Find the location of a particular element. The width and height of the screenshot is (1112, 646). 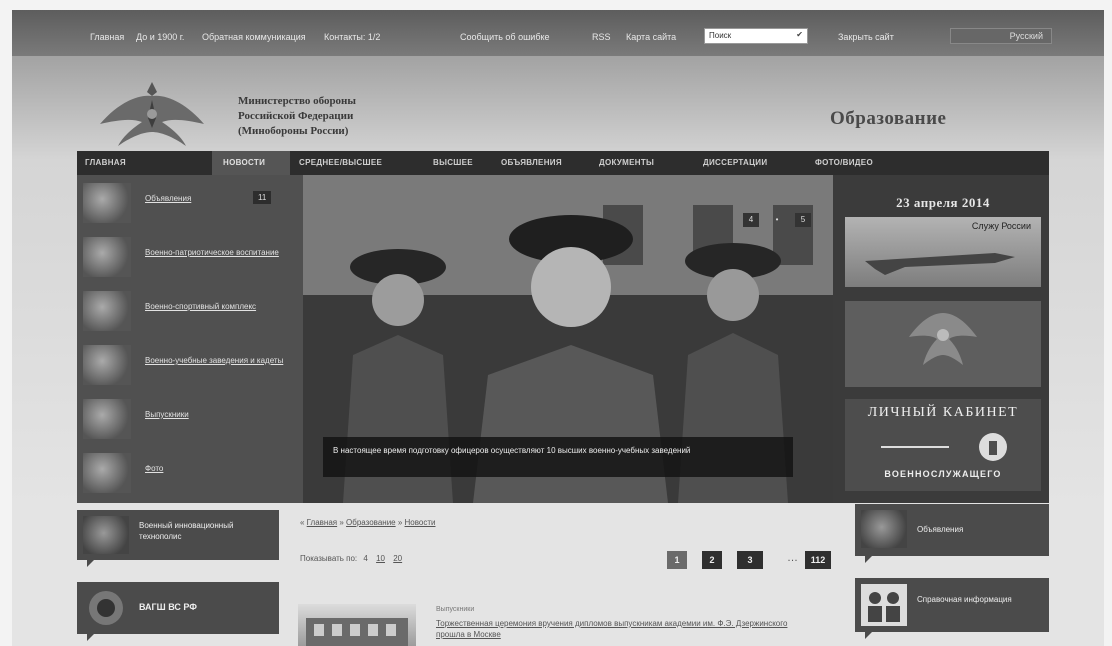

tile-label: Справочная информация is located at coordinates (964, 599).